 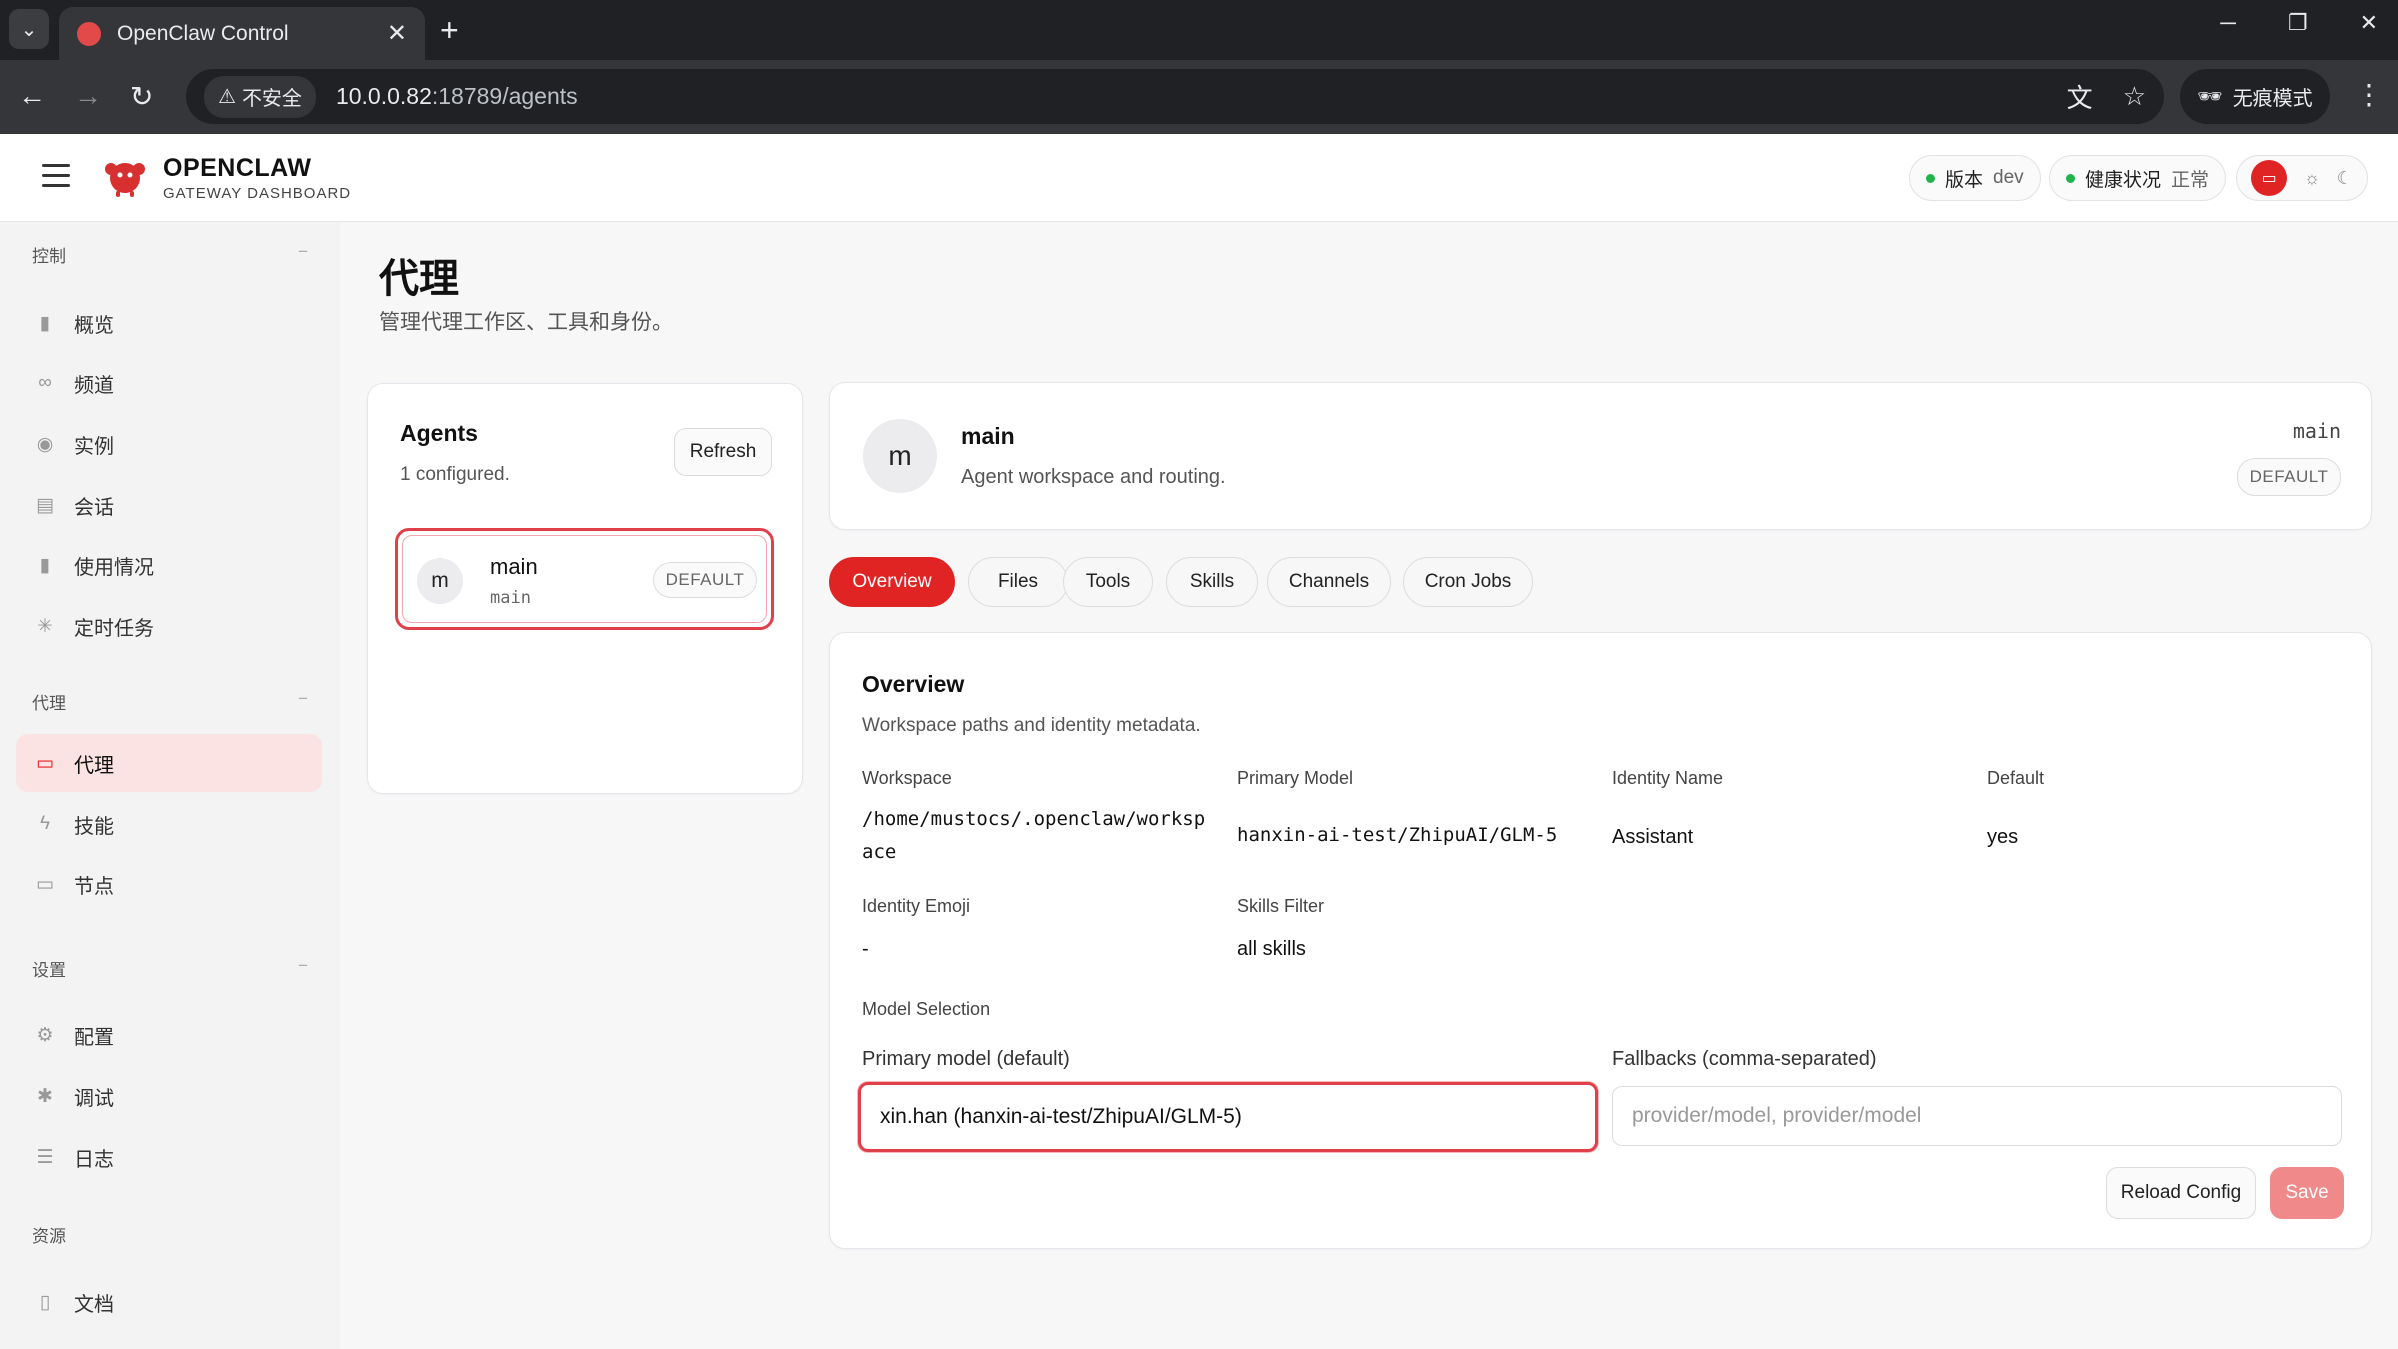 I want to click on sidebar-item-label: 概览, so click(x=94, y=325).